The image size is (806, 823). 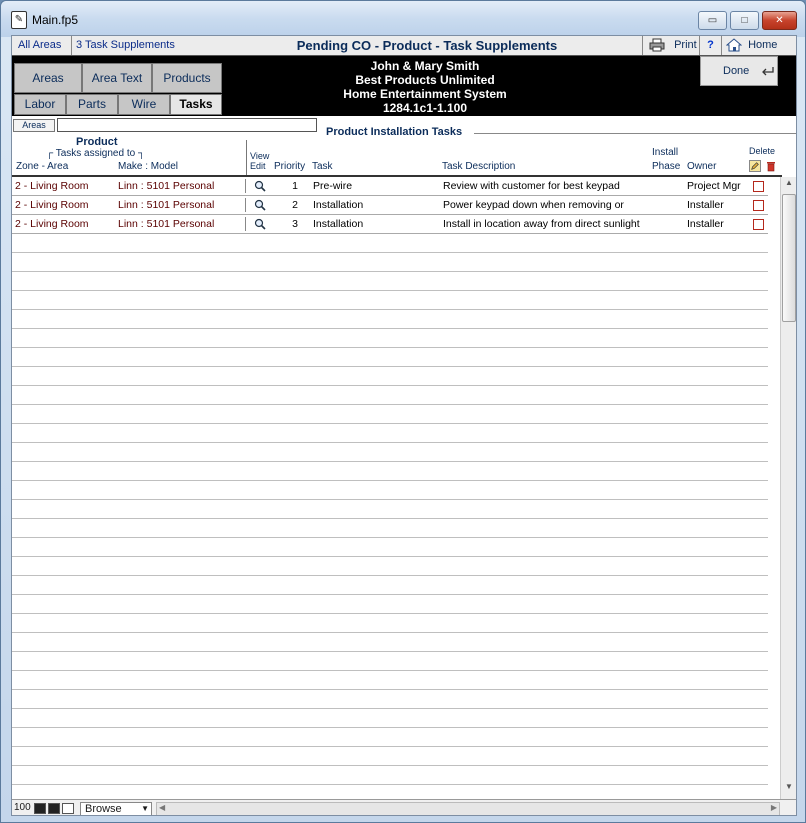 What do you see at coordinates (789, 258) in the screenshot?
I see `scroll-thumb` at bounding box center [789, 258].